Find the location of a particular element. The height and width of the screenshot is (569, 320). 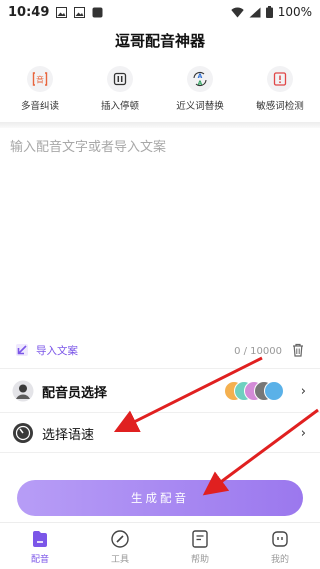

nav-tools: 工具 is located at coordinates (120, 546).